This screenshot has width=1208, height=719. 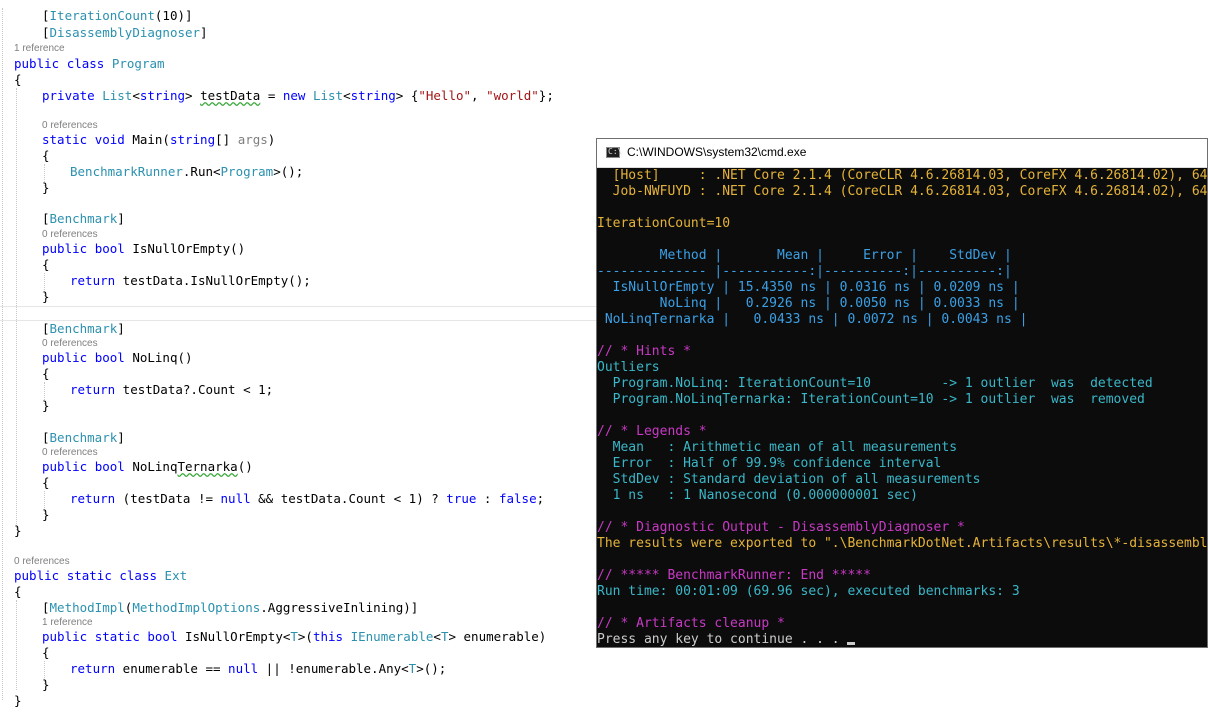 I want to click on code-line: public bool NoLinqTernarka(), so click(x=147, y=467).